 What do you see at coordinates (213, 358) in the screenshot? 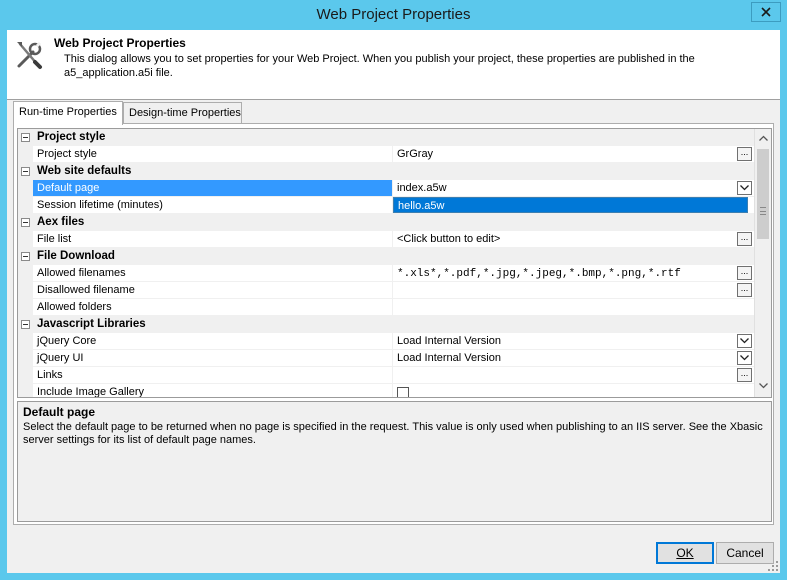
I see `property-name: jQuery UI` at bounding box center [213, 358].